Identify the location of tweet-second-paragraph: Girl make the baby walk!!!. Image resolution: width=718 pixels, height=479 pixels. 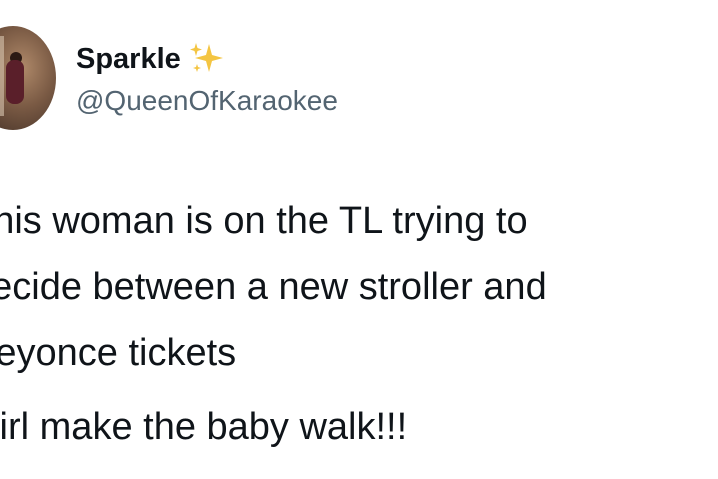
(204, 427).